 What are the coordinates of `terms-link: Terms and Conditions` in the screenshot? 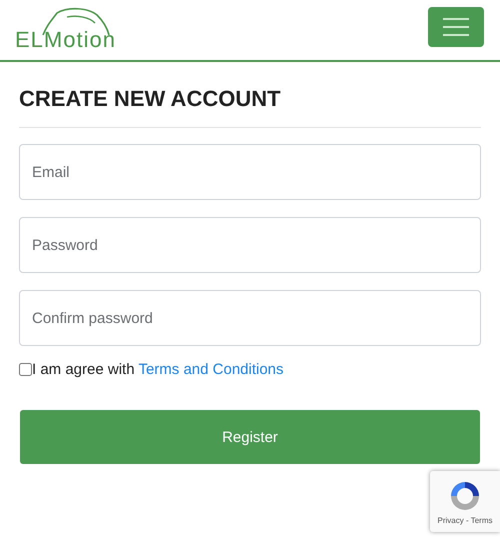 It's located at (211, 369).